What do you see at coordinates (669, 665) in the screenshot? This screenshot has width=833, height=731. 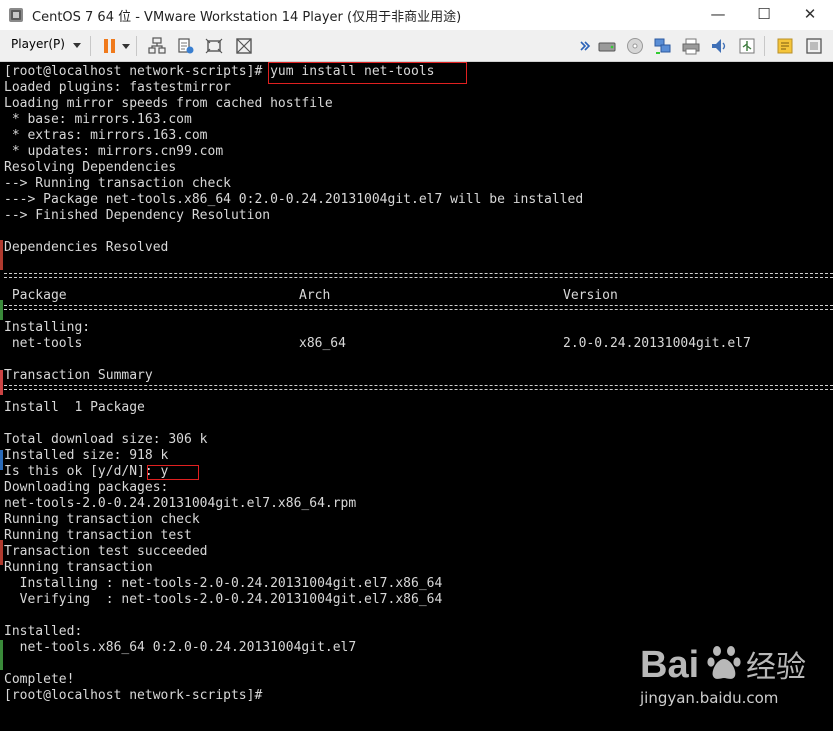 I see `baidu-logo-text: Bai` at bounding box center [669, 665].